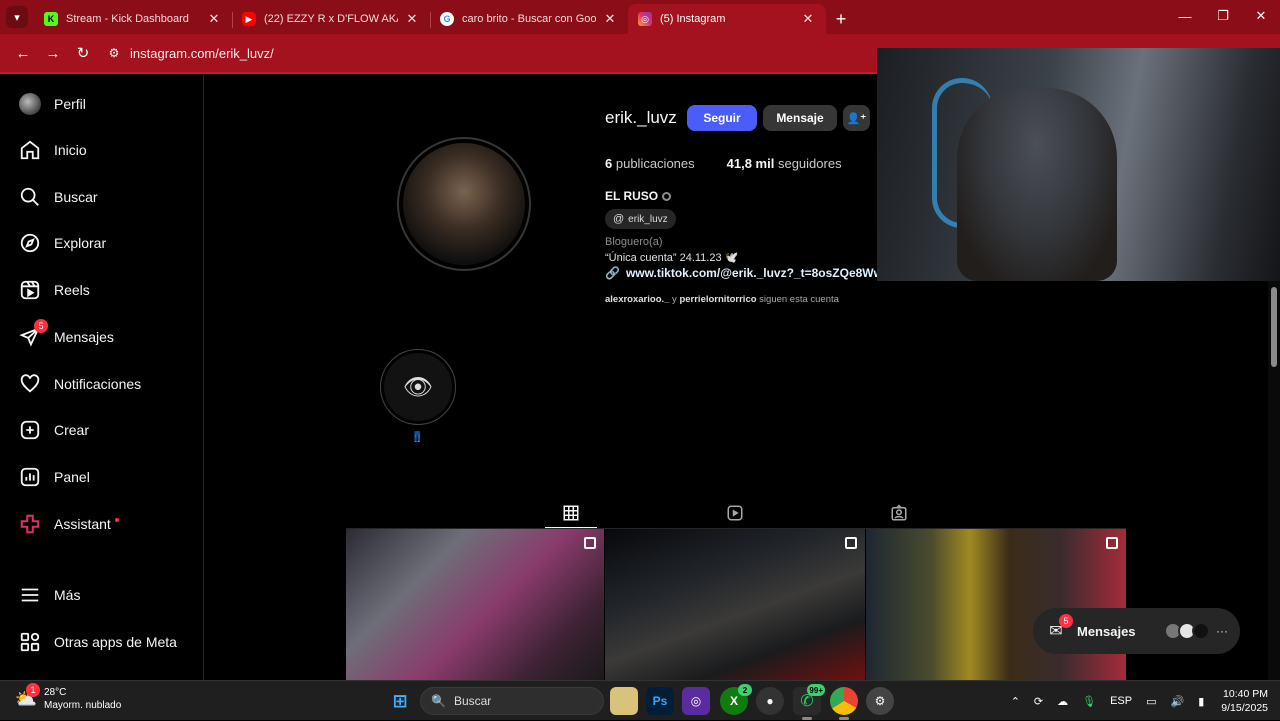 The width and height of the screenshot is (1280, 721). What do you see at coordinates (1274, 327) in the screenshot?
I see `scrollbar-thumb` at bounding box center [1274, 327].